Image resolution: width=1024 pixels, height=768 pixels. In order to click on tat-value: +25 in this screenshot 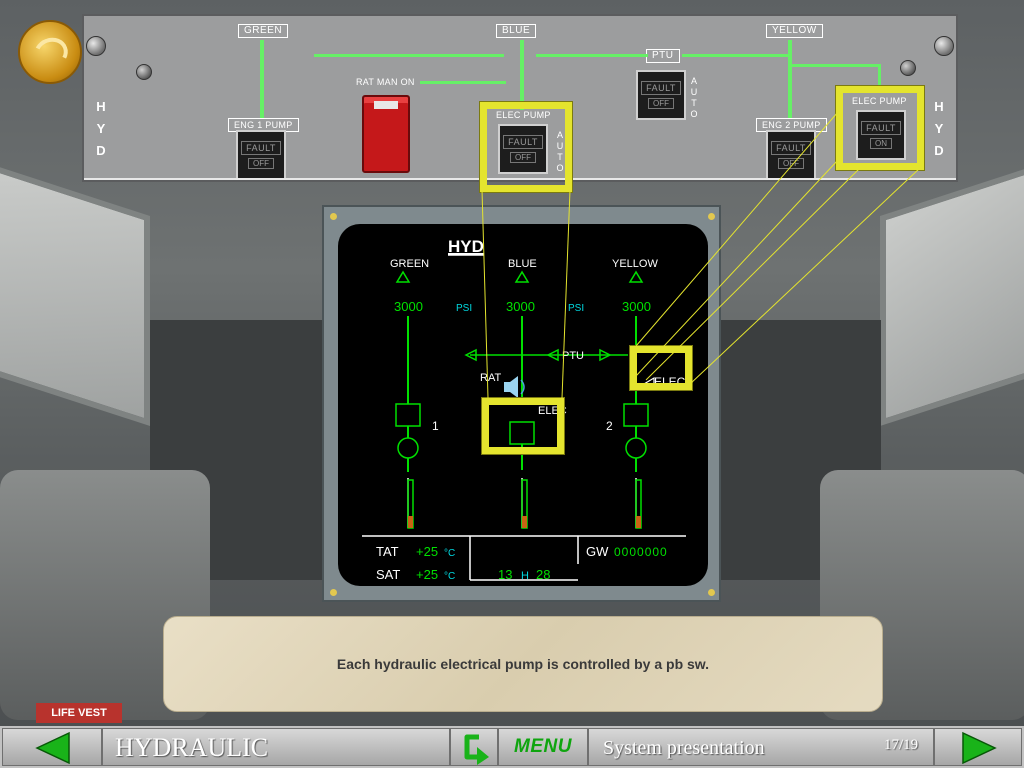, I will do `click(427, 551)`.